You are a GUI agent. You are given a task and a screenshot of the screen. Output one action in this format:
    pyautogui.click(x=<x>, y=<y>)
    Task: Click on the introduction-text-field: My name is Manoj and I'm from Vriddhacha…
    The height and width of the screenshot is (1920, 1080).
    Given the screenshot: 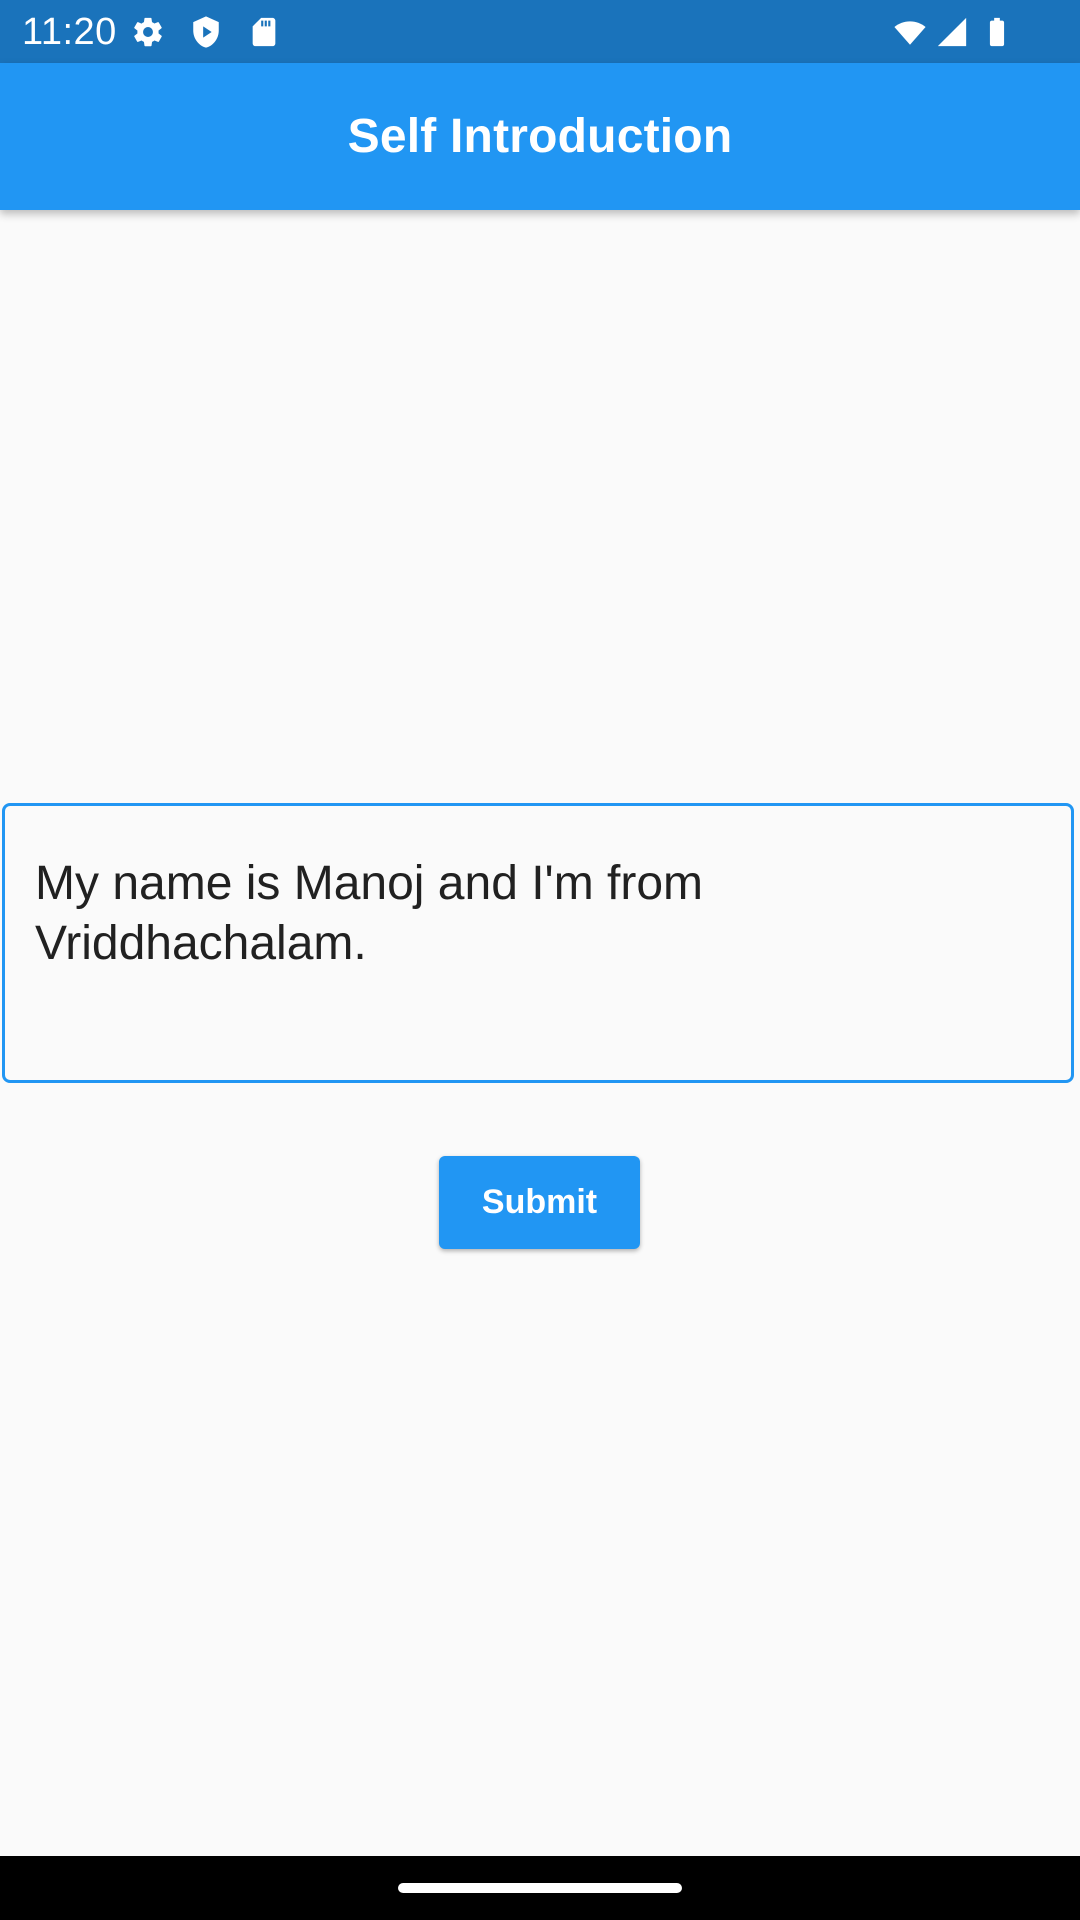 What is the action you would take?
    pyautogui.click(x=538, y=943)
    